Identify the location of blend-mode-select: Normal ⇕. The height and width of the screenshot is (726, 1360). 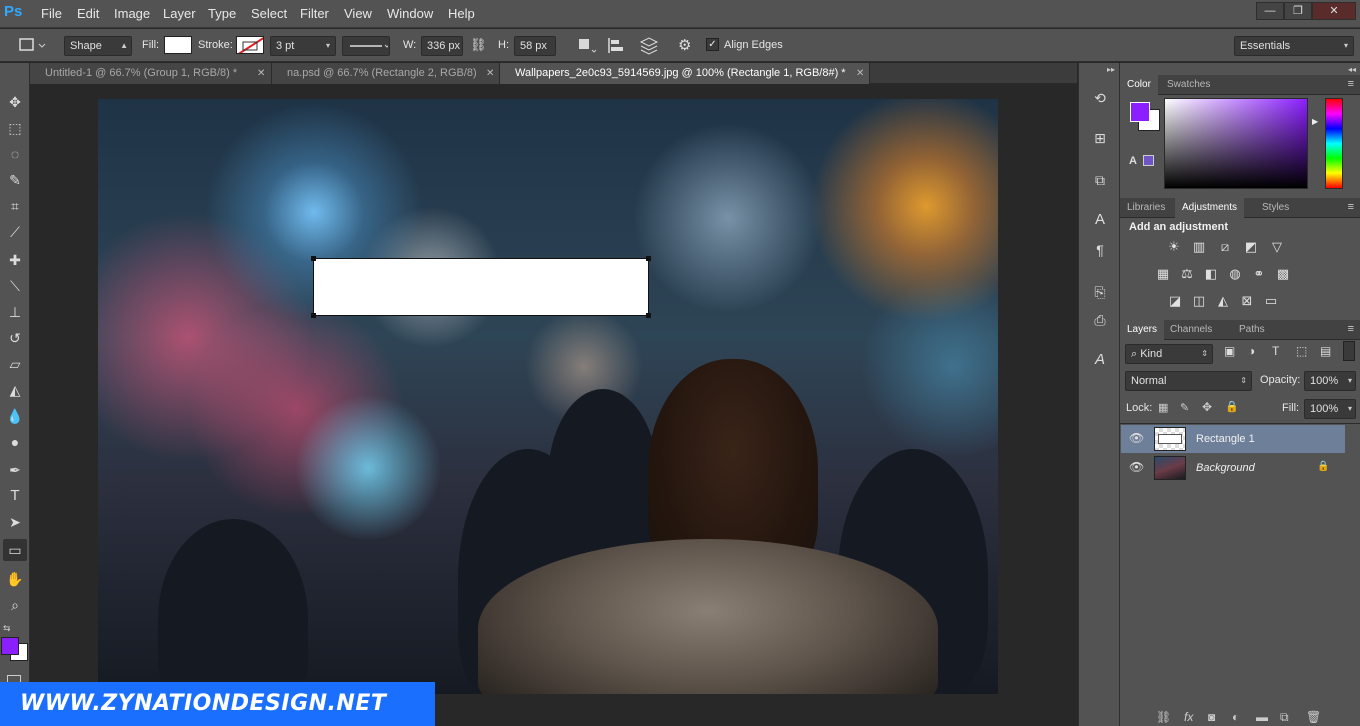
(1188, 381).